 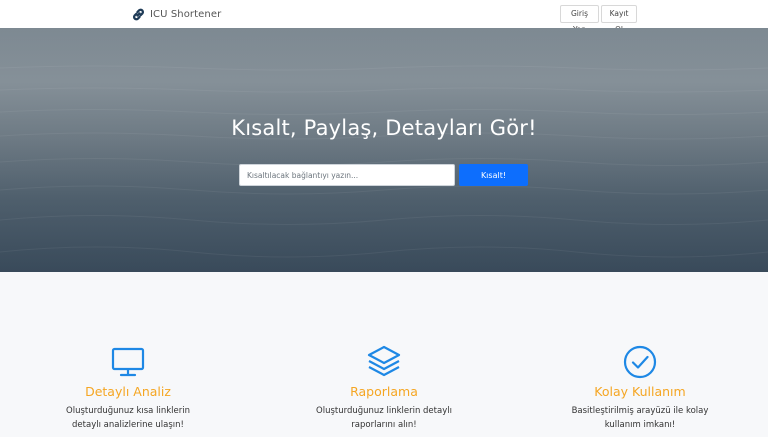 I want to click on brand-name: ICU Shortener, so click(x=186, y=14).